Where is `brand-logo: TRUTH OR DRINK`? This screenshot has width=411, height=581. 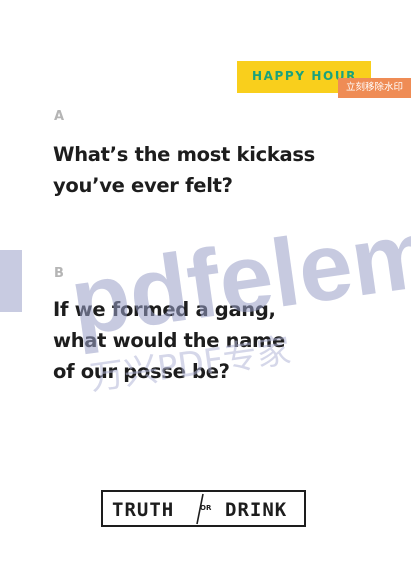 brand-logo: TRUTH OR DRINK is located at coordinates (203, 508).